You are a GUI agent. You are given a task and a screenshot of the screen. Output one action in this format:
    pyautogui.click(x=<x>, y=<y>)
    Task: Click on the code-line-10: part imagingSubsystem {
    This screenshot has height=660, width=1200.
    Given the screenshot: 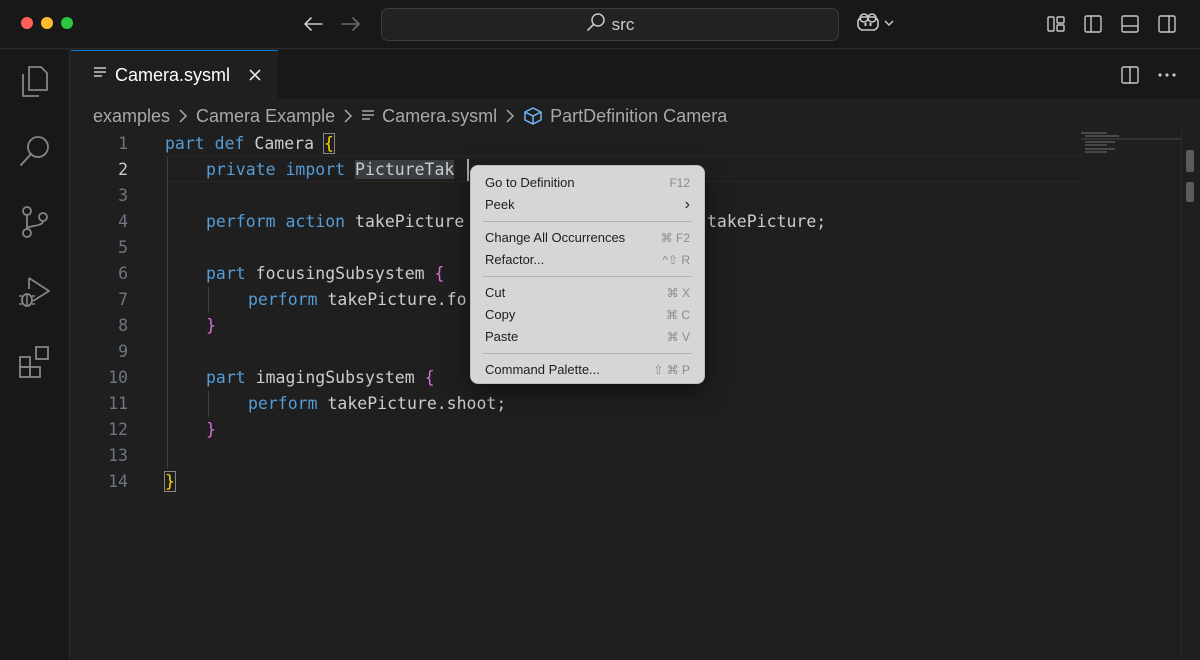 What is the action you would take?
    pyautogui.click(x=320, y=378)
    